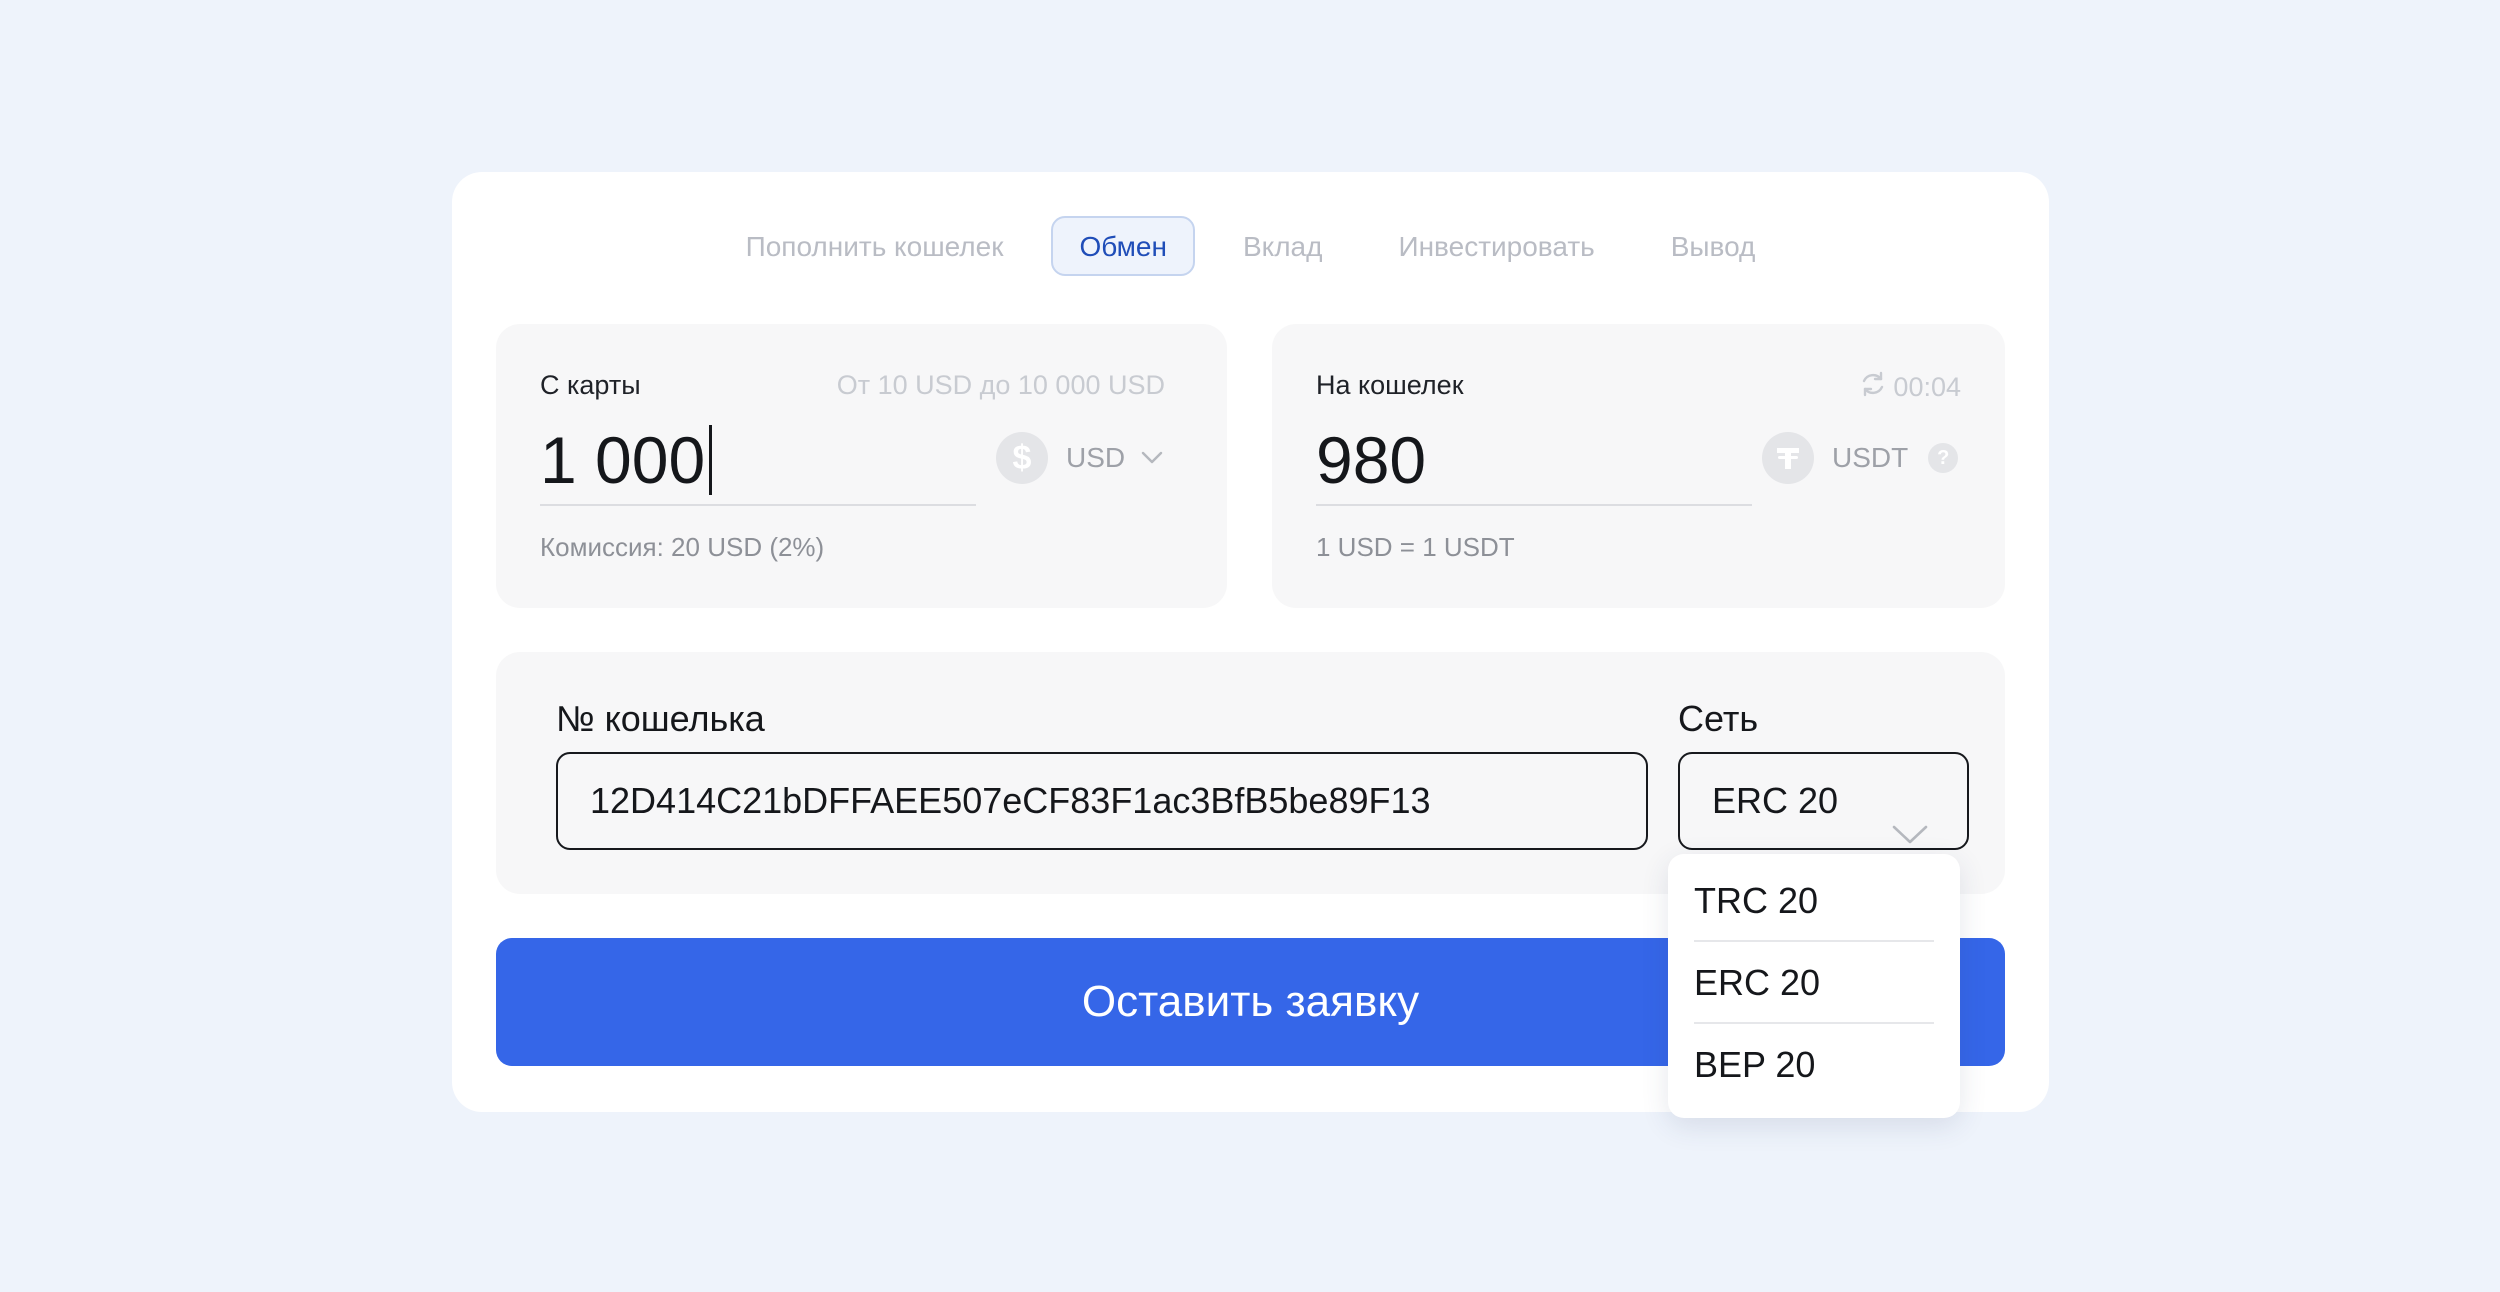 Image resolution: width=2500 pixels, height=1292 pixels. What do you see at coordinates (1534, 461) in the screenshot?
I see `to-amount-value-field: 980` at bounding box center [1534, 461].